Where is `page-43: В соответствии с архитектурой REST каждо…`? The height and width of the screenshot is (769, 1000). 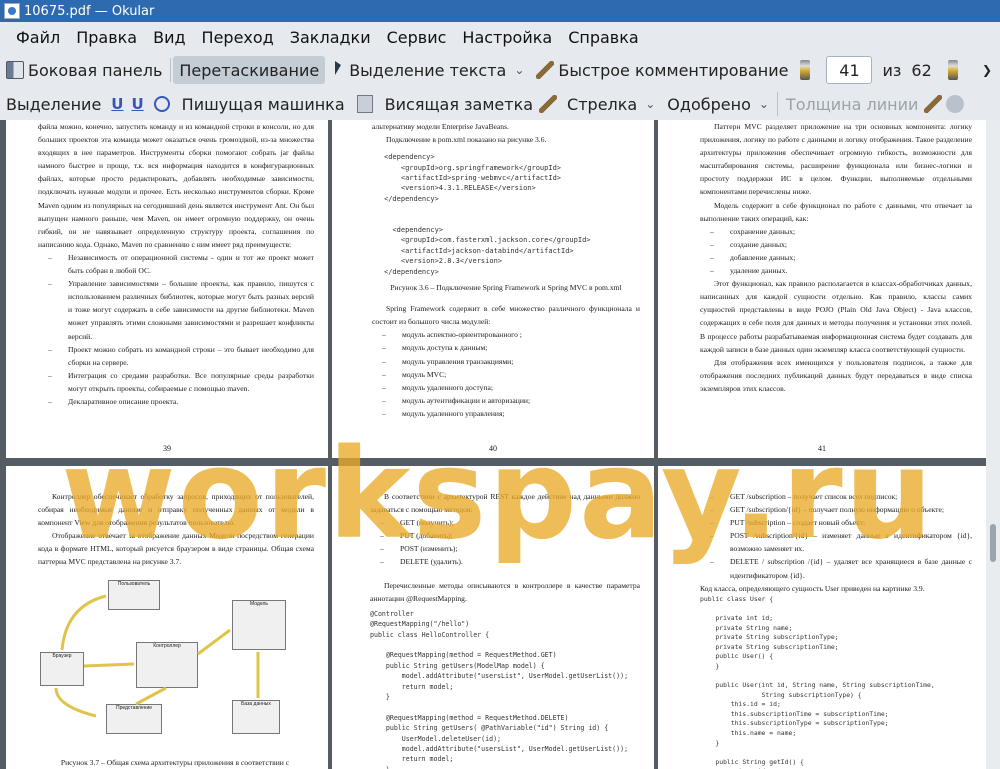
page-43: В соответствии с архитектурой REST каждо… is located at coordinates (493, 617).